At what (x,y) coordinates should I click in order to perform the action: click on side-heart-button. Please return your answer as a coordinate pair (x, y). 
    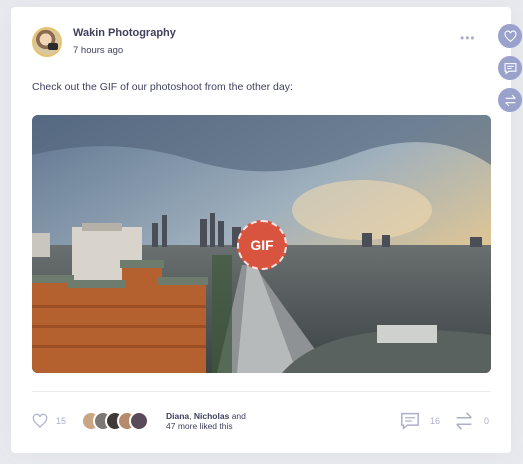
    Looking at the image, I should click on (510, 36).